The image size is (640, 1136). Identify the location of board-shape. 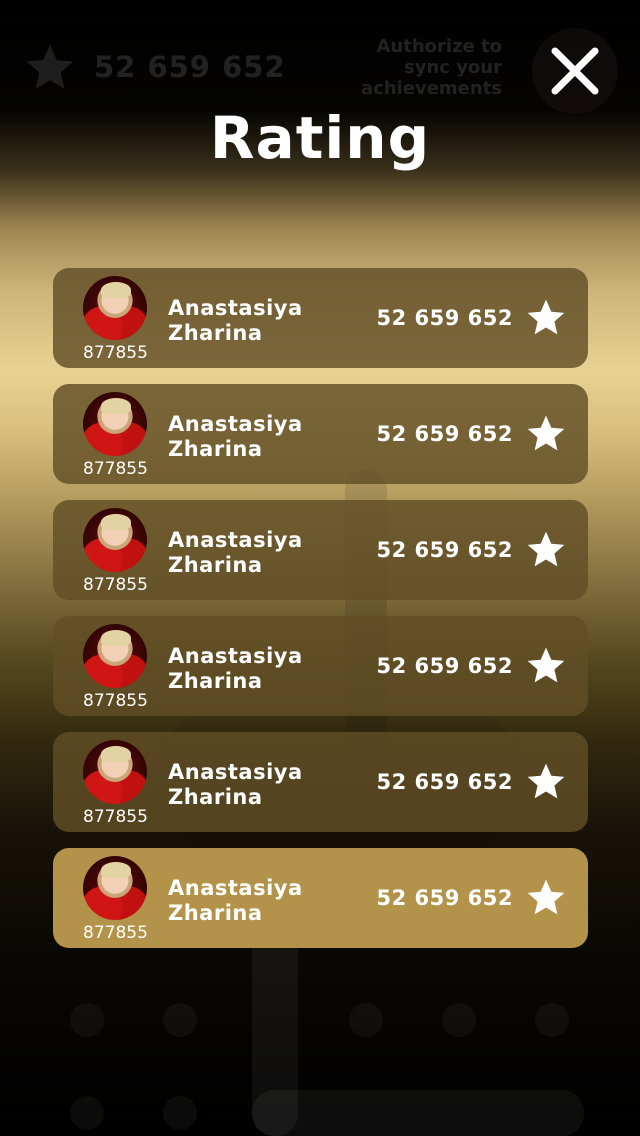
(418, 1113).